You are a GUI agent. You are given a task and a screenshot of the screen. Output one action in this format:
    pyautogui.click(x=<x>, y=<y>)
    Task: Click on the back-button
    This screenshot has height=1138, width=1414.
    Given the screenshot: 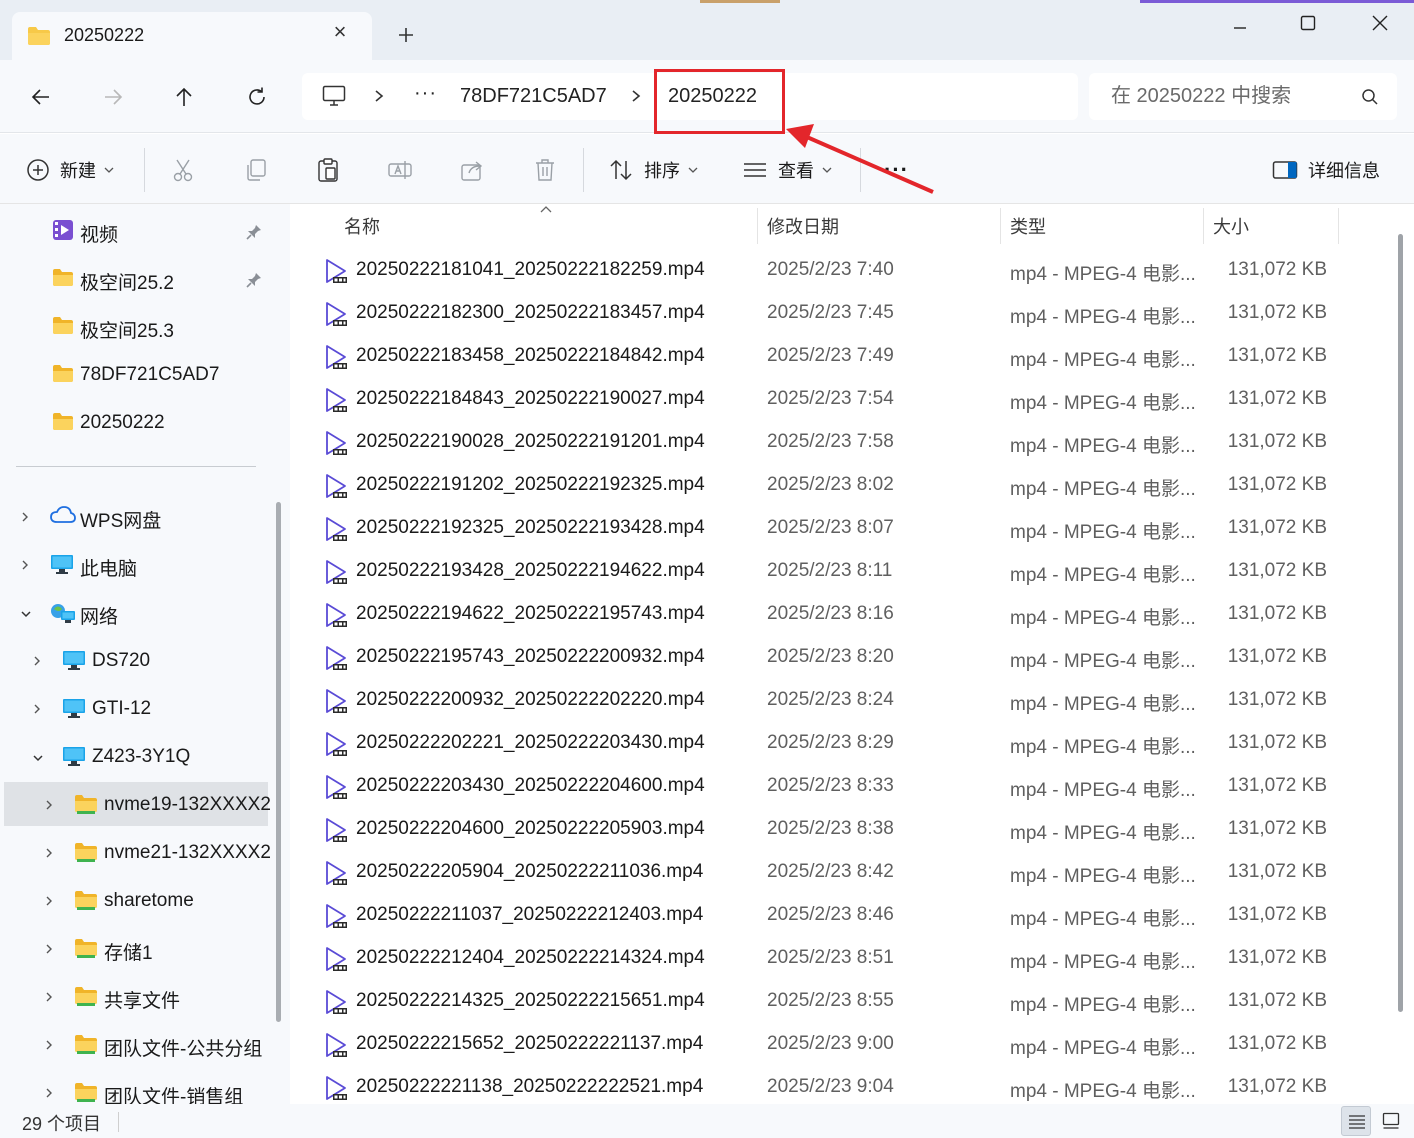 What is the action you would take?
    pyautogui.click(x=41, y=97)
    